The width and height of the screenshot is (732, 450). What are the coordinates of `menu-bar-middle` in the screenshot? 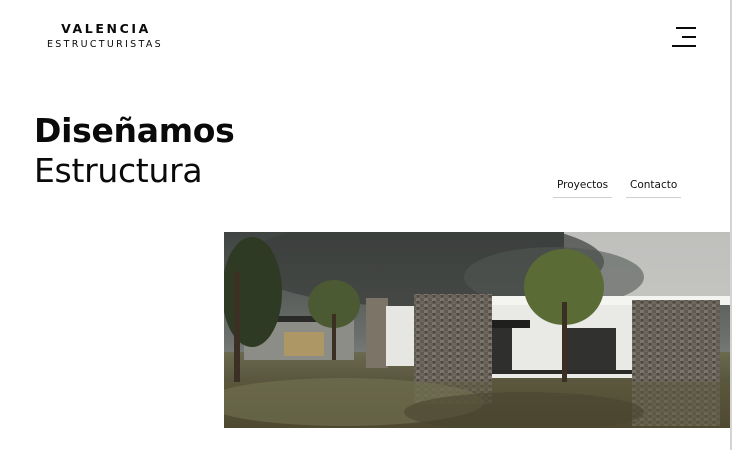 It's located at (689, 37).